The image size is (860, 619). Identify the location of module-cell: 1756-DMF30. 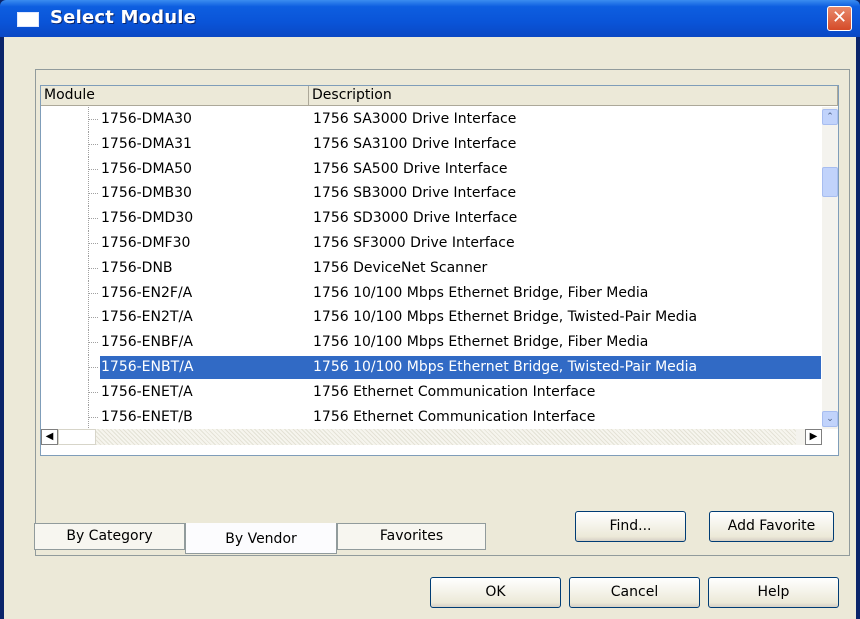
(146, 243).